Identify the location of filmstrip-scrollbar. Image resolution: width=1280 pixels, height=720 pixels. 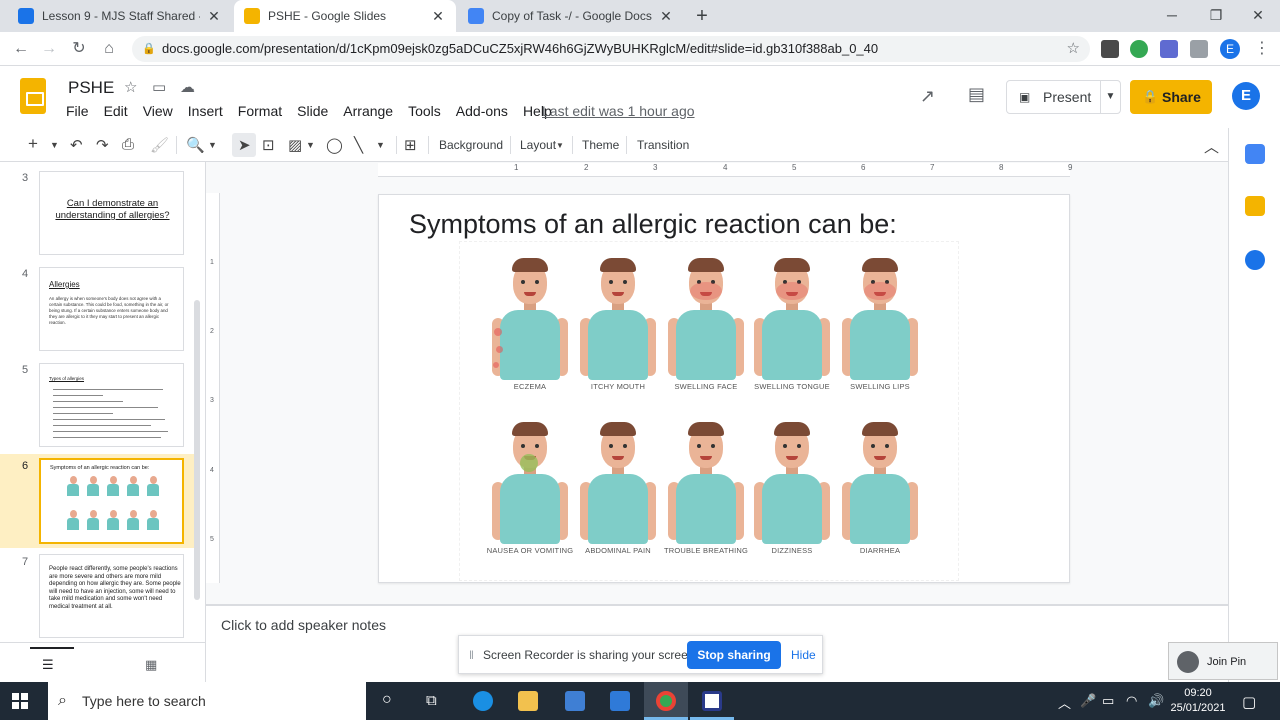
(197, 450).